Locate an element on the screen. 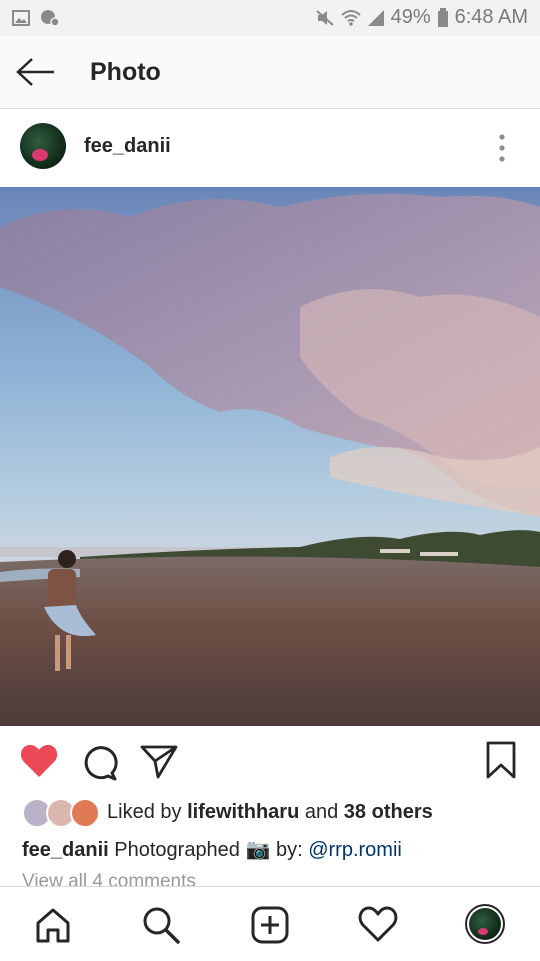  wifi-icon is located at coordinates (350, 17).